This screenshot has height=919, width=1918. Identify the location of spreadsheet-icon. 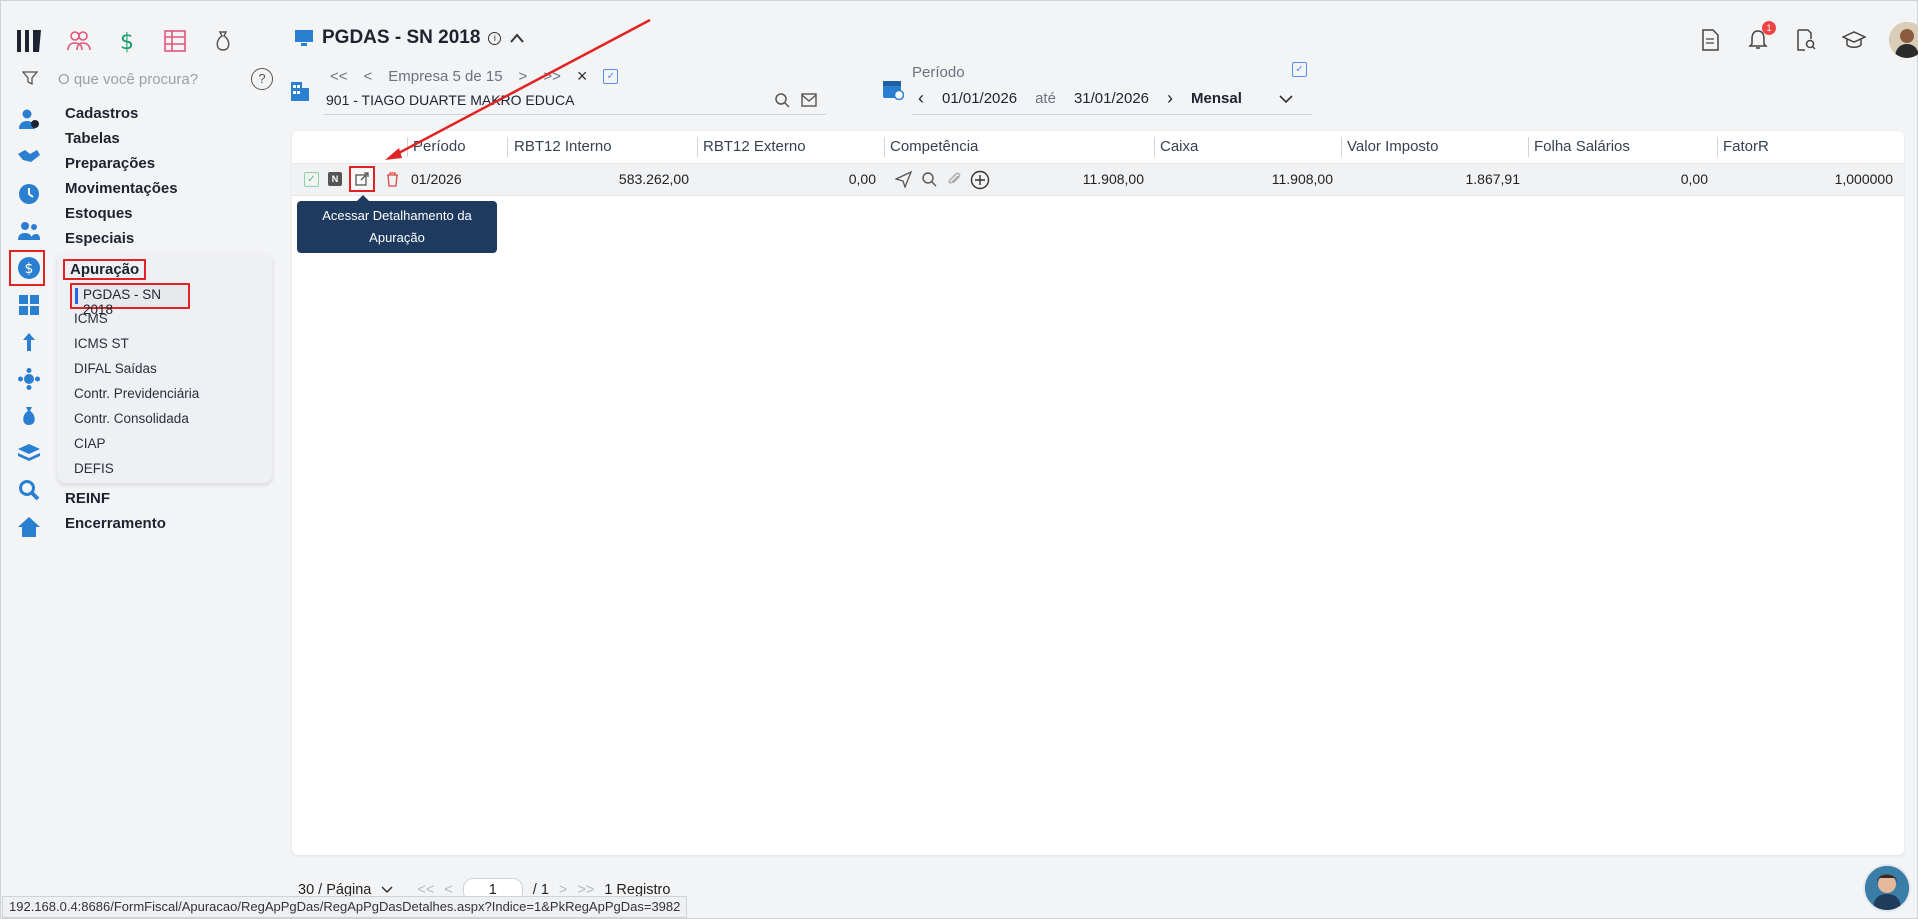
(175, 41).